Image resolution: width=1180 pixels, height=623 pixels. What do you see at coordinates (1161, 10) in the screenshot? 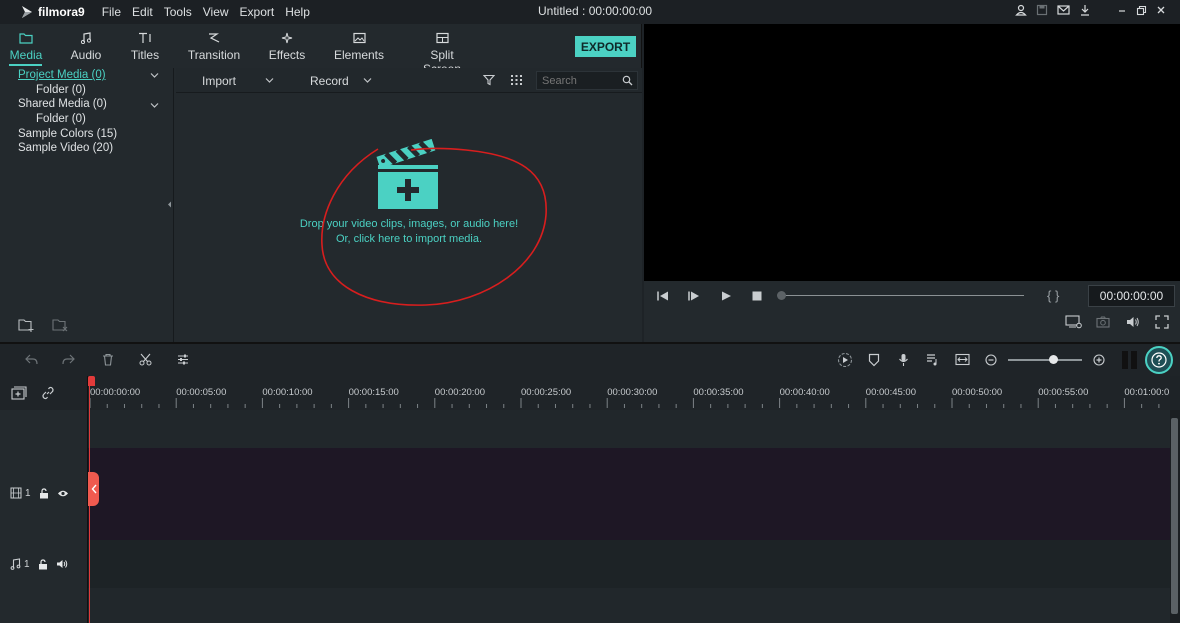
I see `close-icon` at bounding box center [1161, 10].